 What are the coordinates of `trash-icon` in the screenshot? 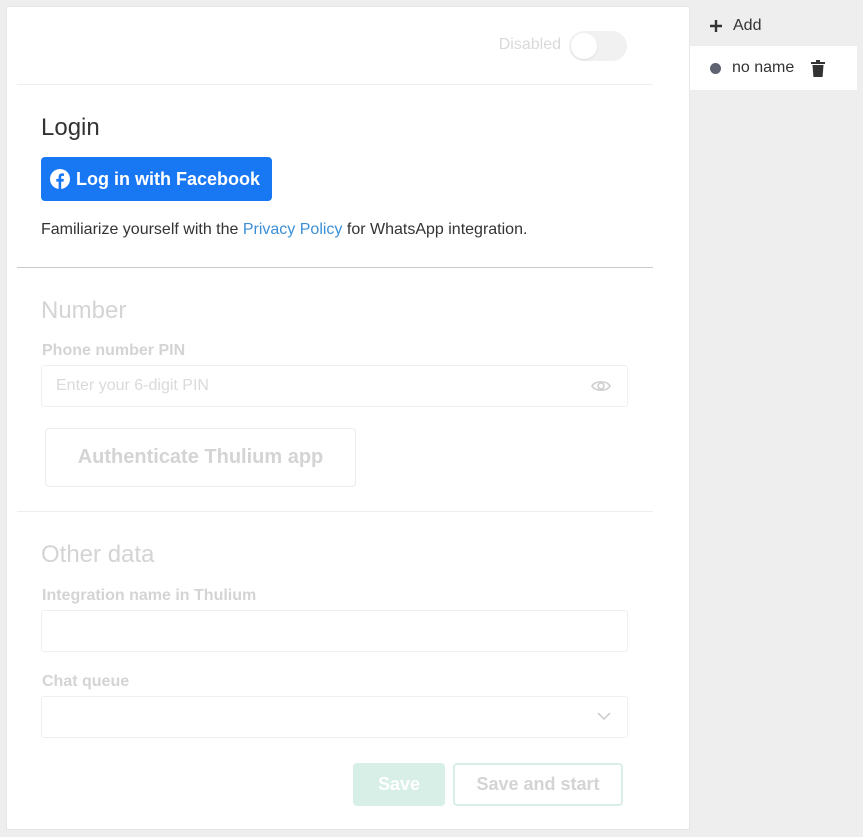 It's located at (818, 68).